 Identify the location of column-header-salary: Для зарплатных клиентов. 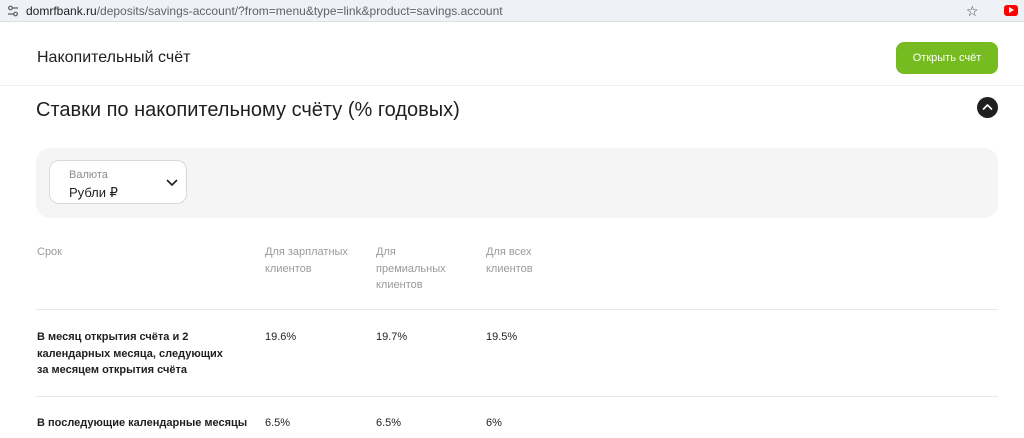
(306, 260).